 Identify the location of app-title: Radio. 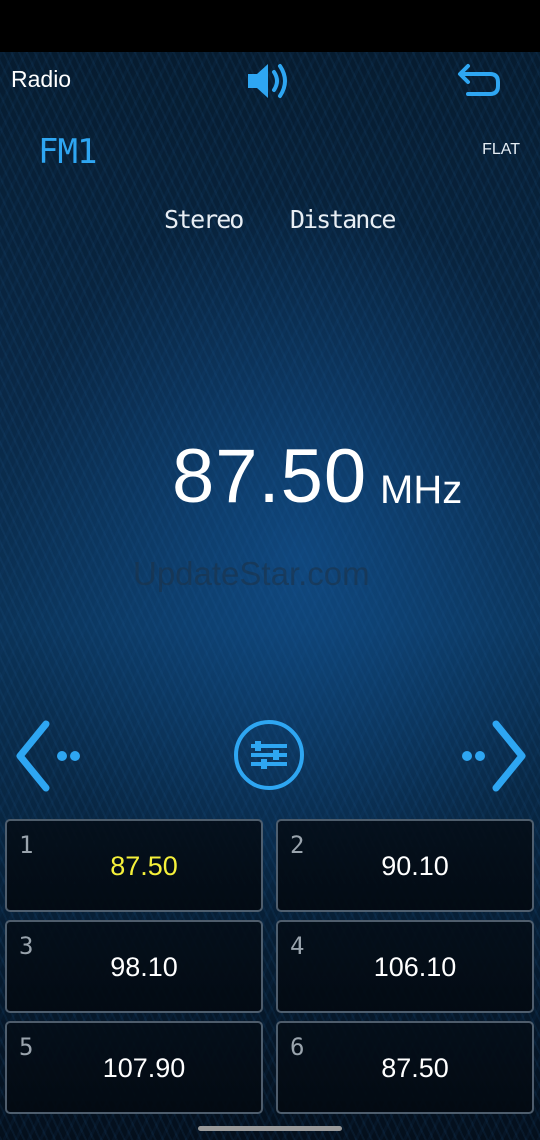
(41, 79).